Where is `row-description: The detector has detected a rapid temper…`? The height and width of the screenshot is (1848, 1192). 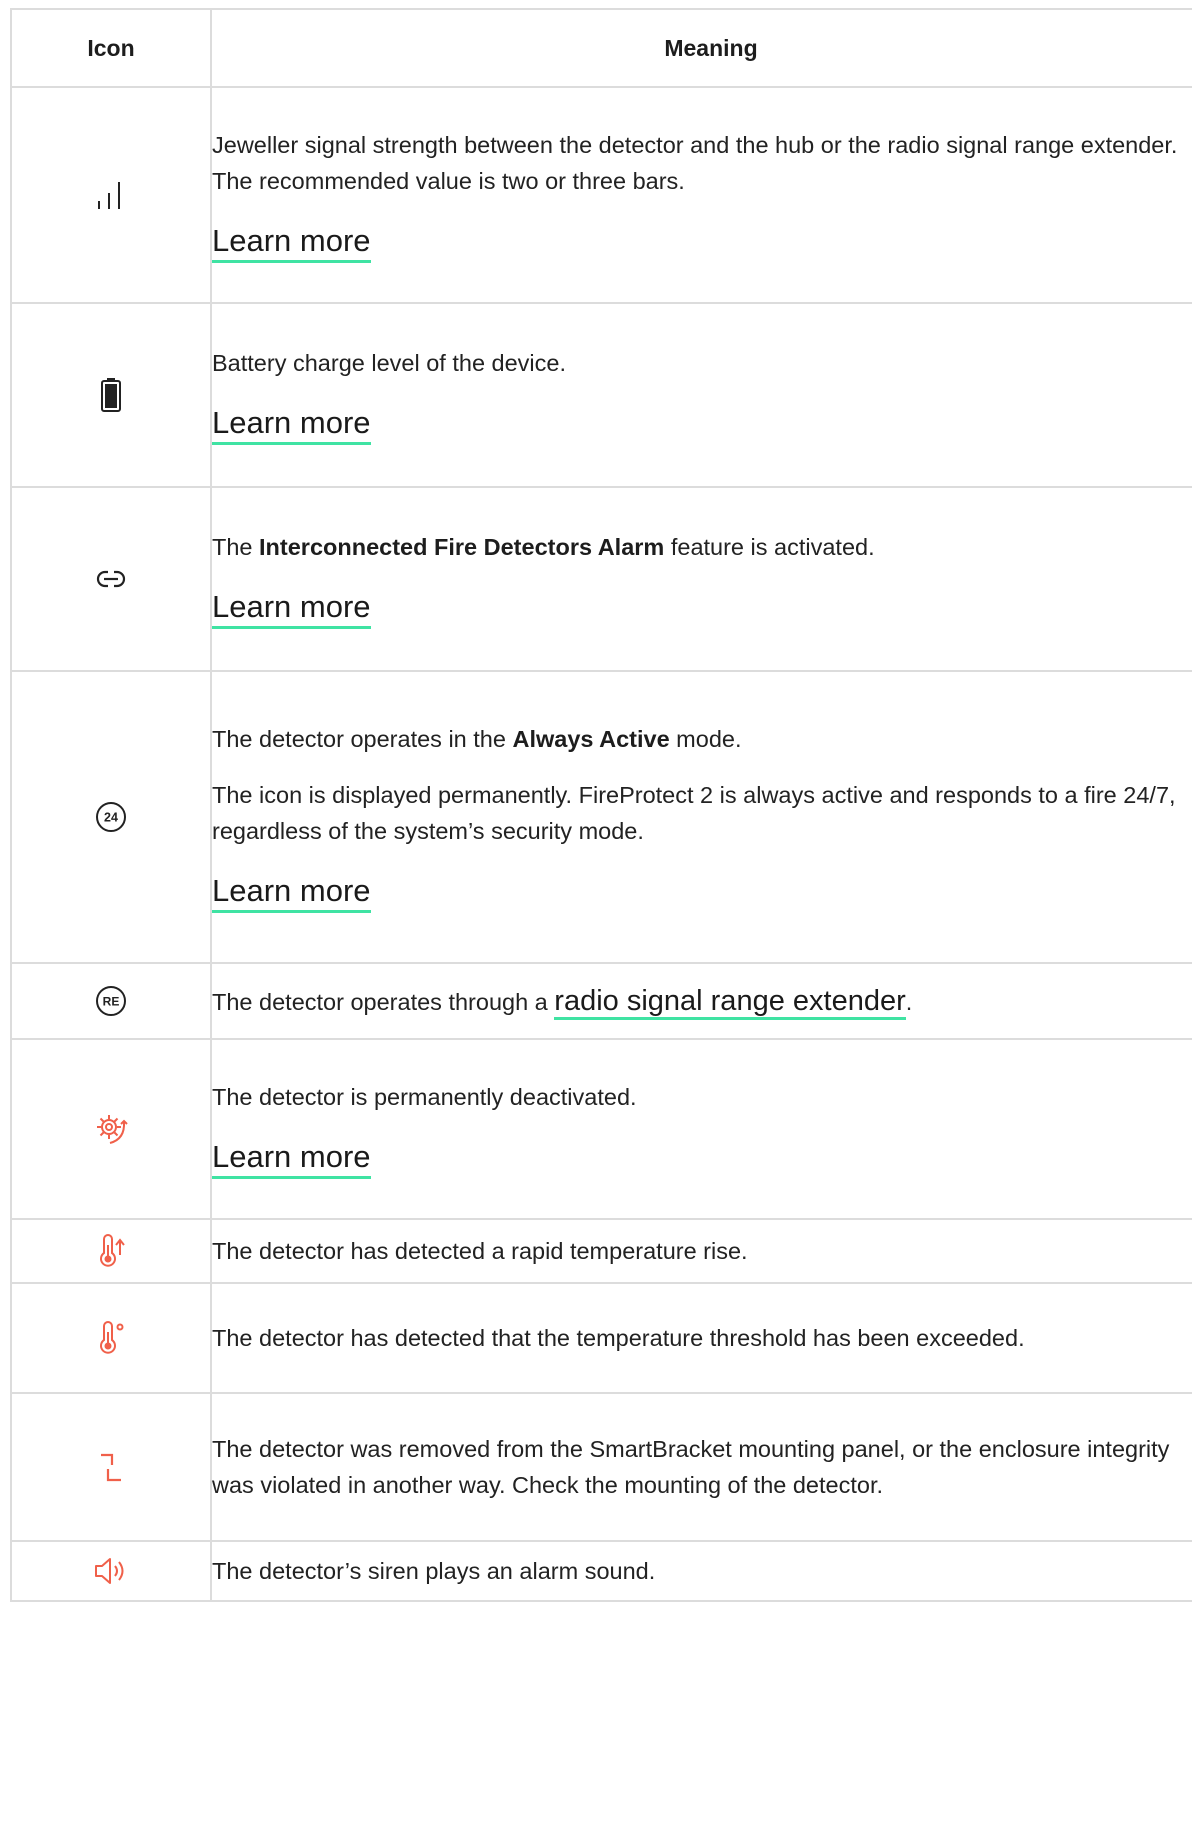
row-description: The detector has detected a rapid temper… is located at coordinates (480, 1251).